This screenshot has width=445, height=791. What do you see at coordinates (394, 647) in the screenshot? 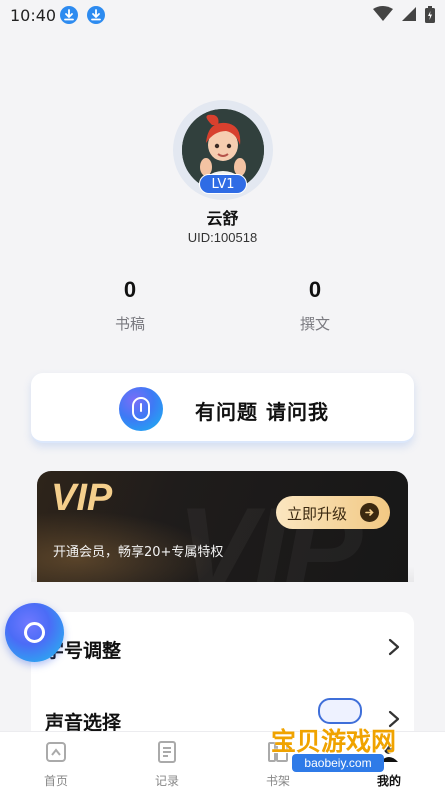
I see `chevron-right-icon` at bounding box center [394, 647].